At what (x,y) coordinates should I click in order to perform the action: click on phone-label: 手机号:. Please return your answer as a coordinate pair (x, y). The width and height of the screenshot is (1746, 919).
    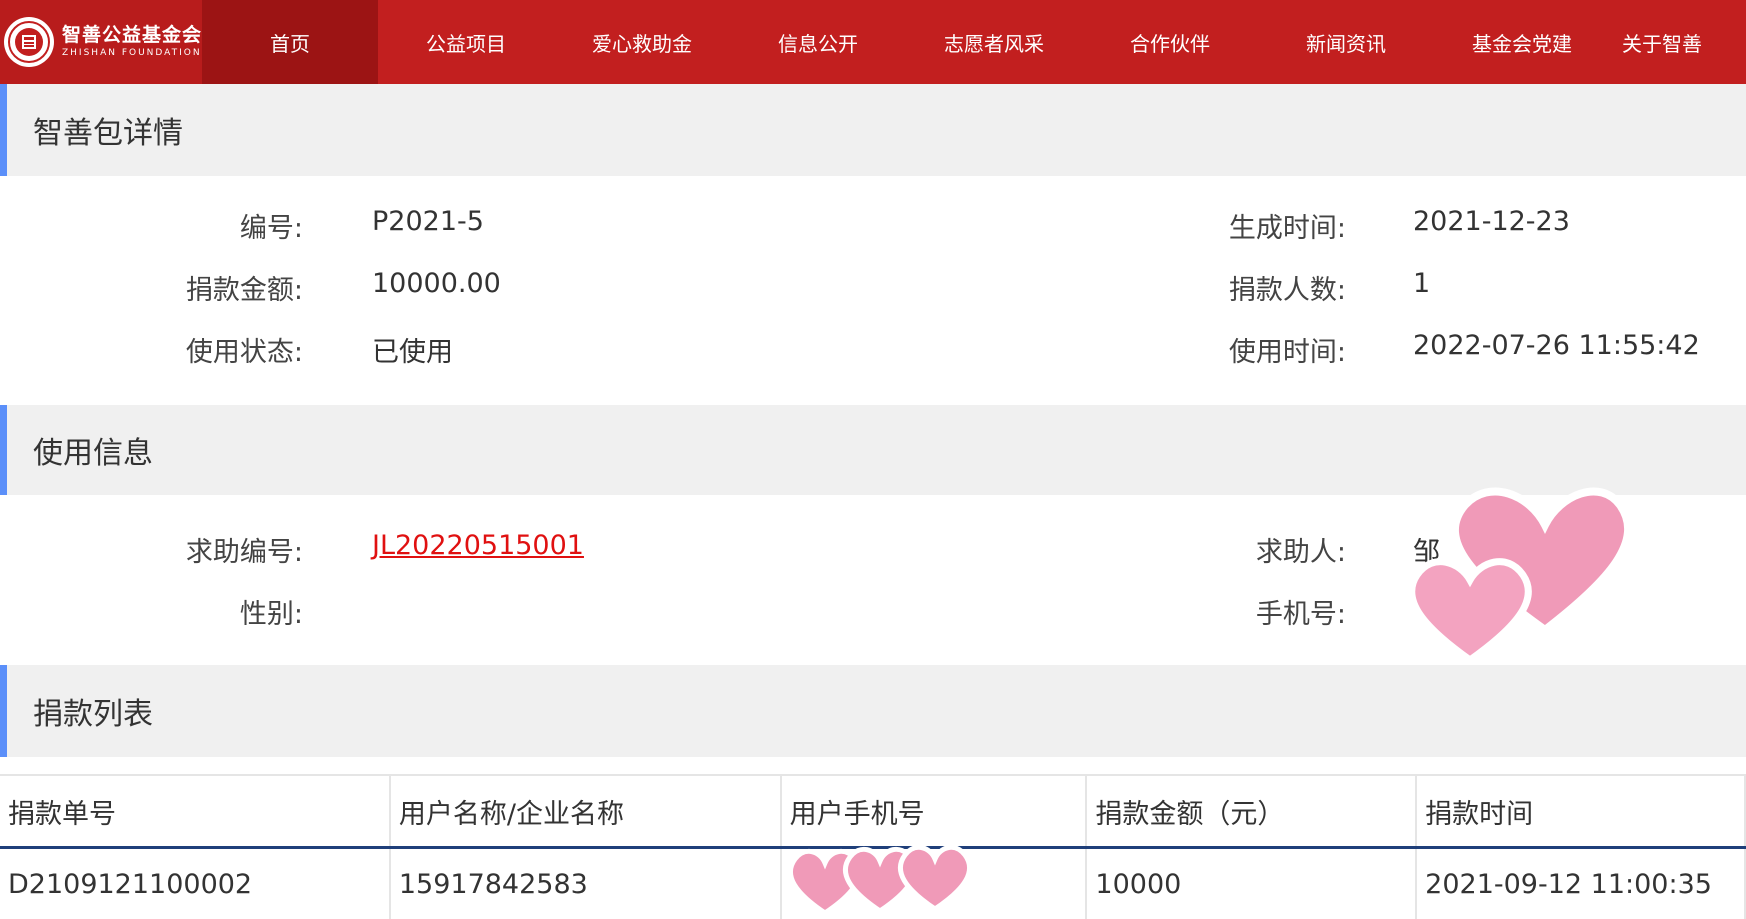
    Looking at the image, I should click on (1301, 611).